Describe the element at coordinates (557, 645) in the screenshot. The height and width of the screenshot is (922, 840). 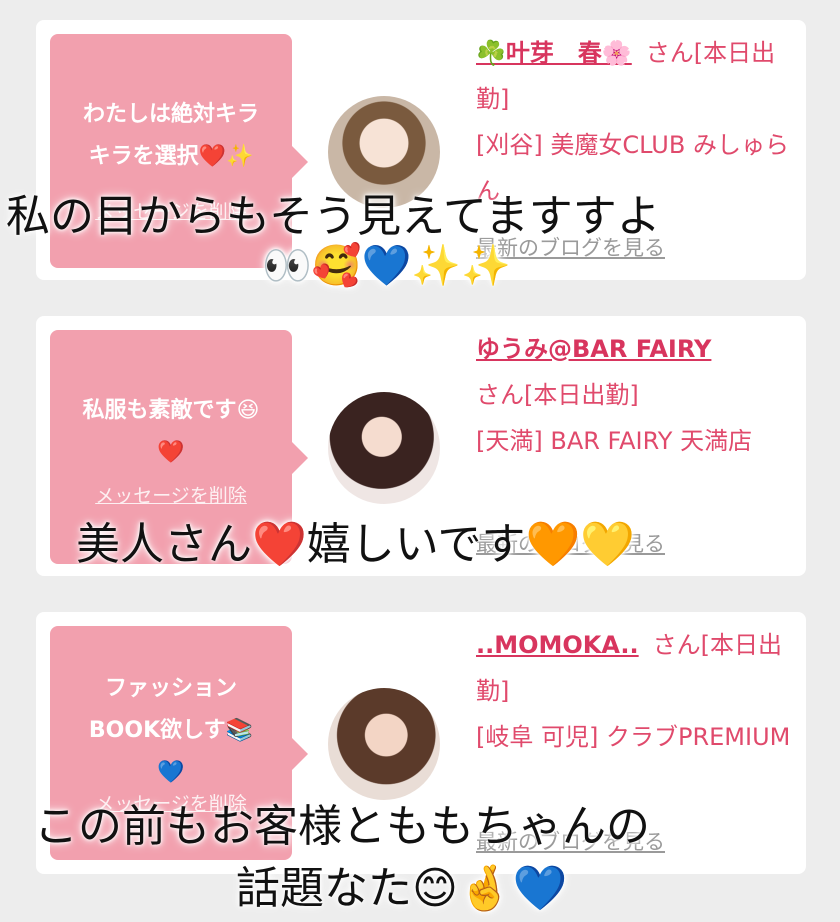
I see `cast-name-link: ..MOMOKA..` at that location.